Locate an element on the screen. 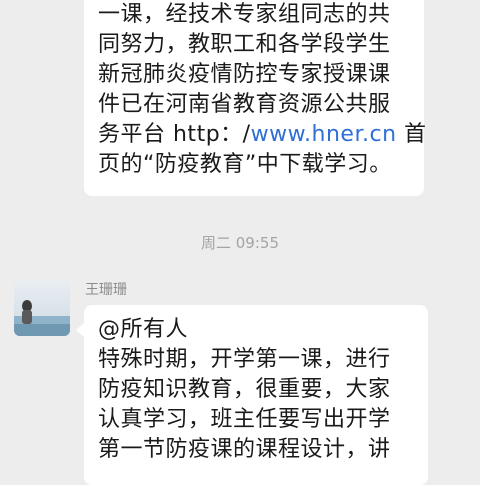  message-line: 特殊时期，开学第一课，进行 is located at coordinates (244, 359).